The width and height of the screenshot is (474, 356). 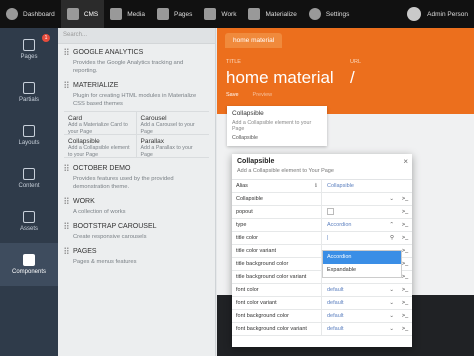 I want to click on sidebar-item-layouts: Layouts, so click(x=29, y=135).